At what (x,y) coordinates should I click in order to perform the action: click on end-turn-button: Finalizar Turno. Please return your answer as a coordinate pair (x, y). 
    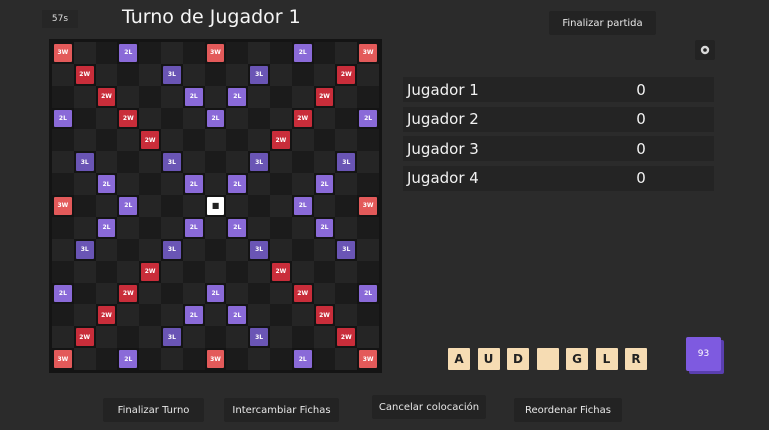
    Looking at the image, I should click on (153, 410).